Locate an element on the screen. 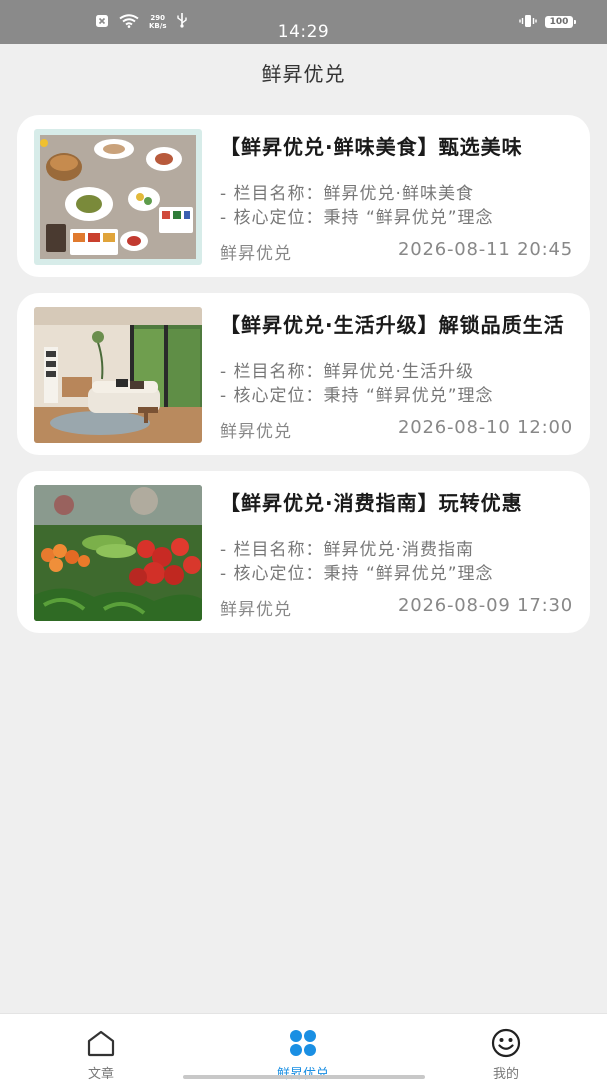  nav-label: 文章 is located at coordinates (100, 1073).